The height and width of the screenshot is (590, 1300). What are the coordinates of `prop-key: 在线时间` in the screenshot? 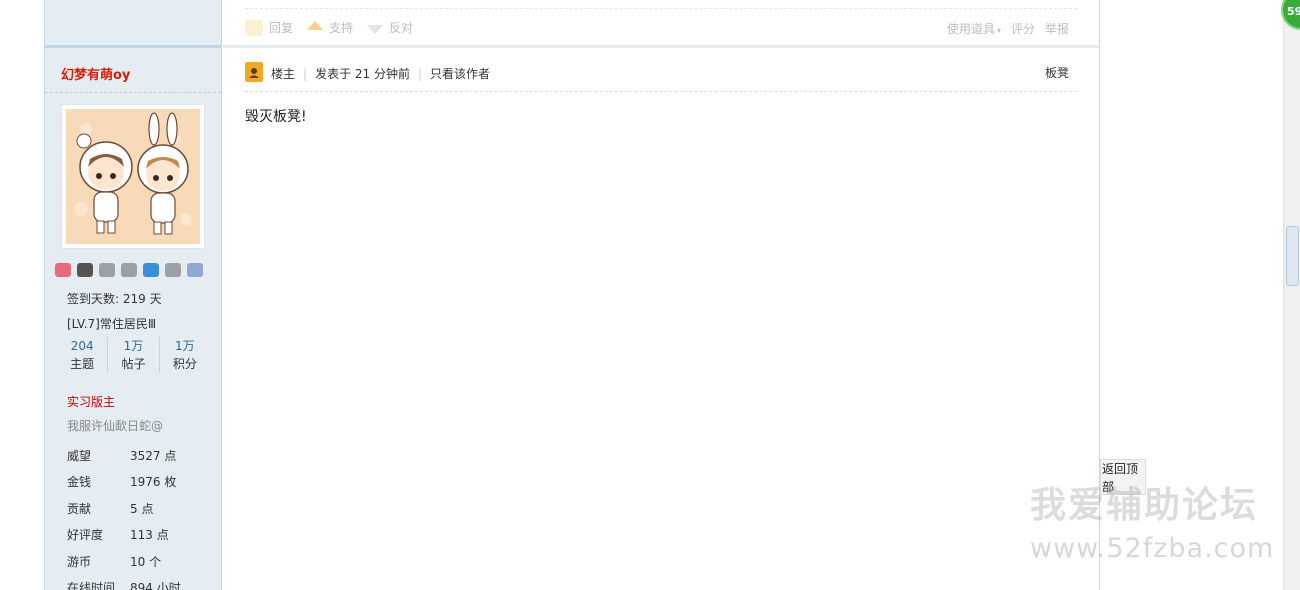 It's located at (91, 585).